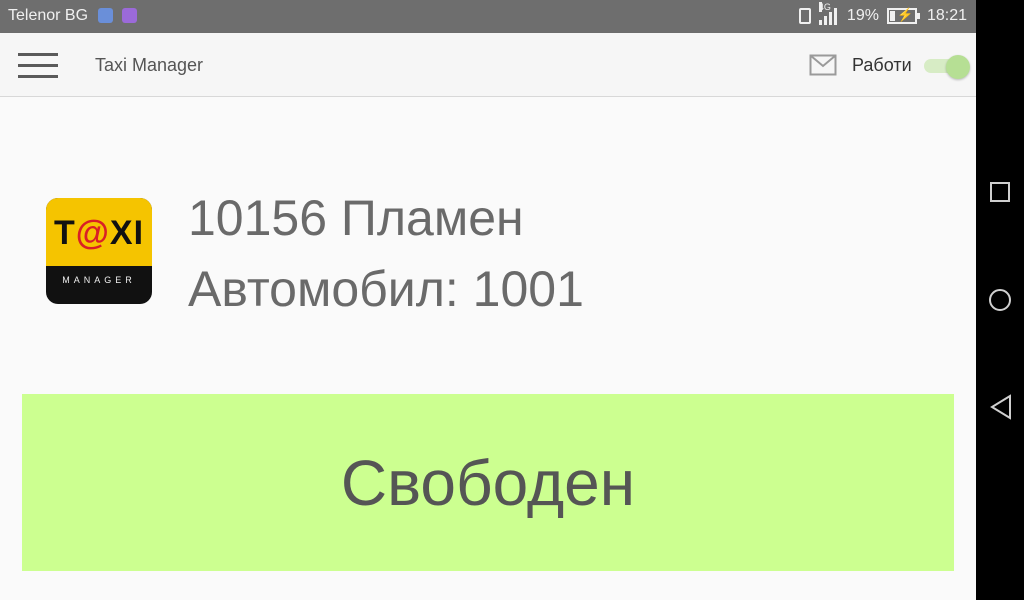  Describe the element at coordinates (823, 65) in the screenshot. I see `mail-icon` at that location.